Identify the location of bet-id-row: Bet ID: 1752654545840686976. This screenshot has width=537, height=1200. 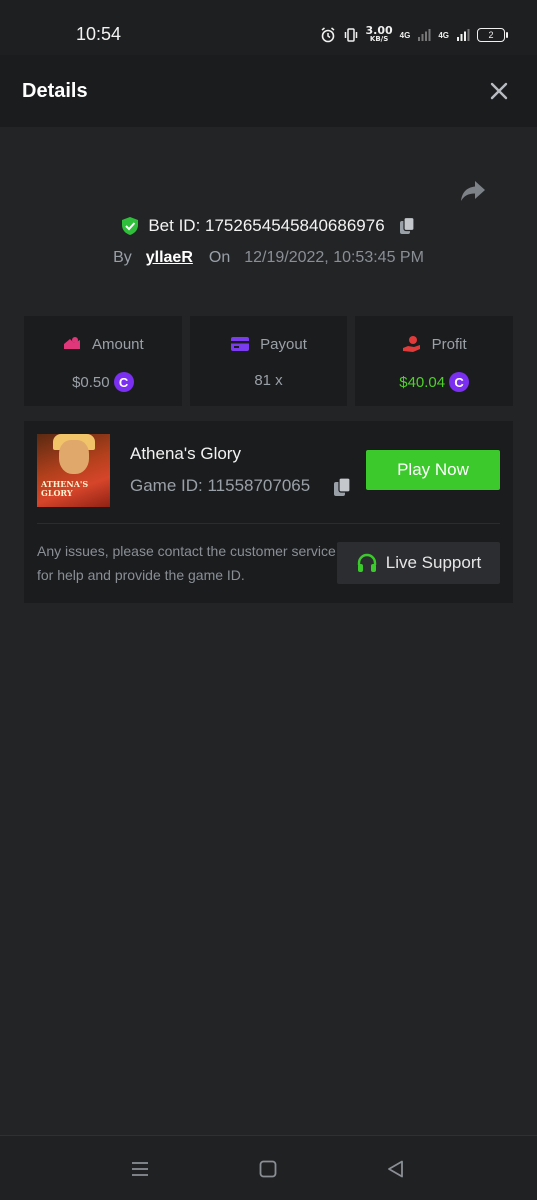
(268, 226).